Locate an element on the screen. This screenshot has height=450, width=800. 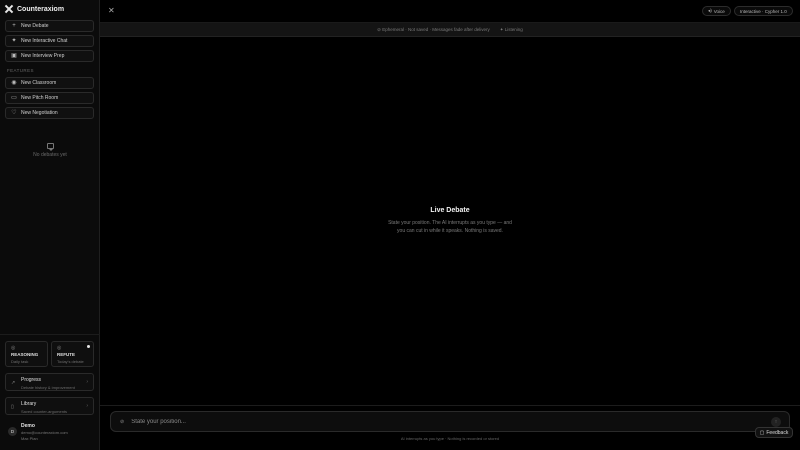
brand-name: Counteraxiom is located at coordinates (41, 9).